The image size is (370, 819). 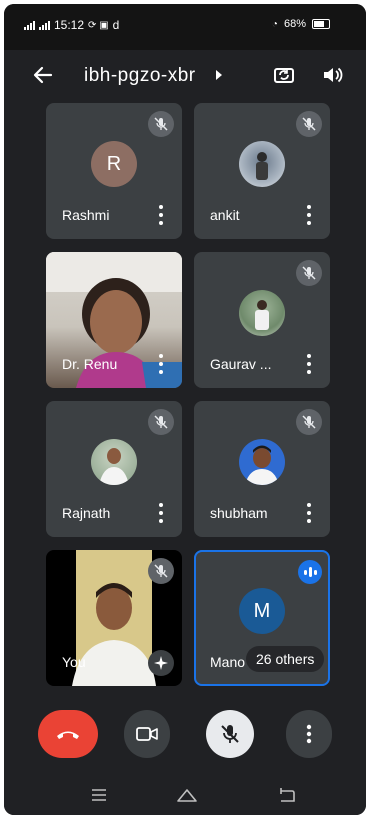 I want to click on more-options-button, so click(x=309, y=734).